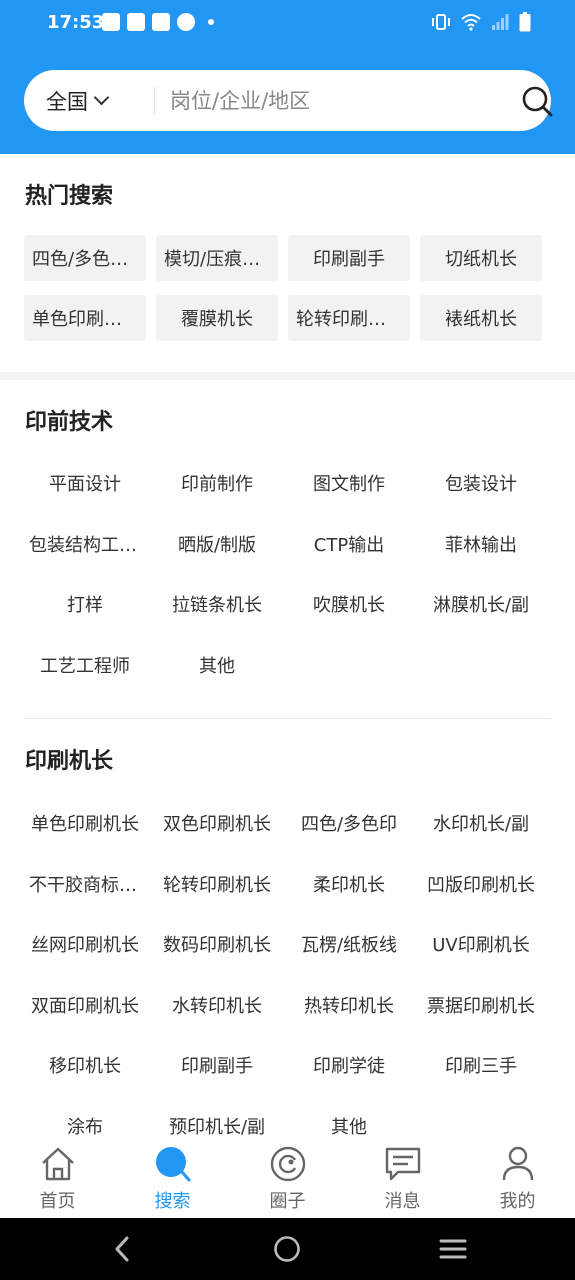  Describe the element at coordinates (85, 318) in the screenshot. I see `hot-search-chip: 单色印刷机长` at that location.